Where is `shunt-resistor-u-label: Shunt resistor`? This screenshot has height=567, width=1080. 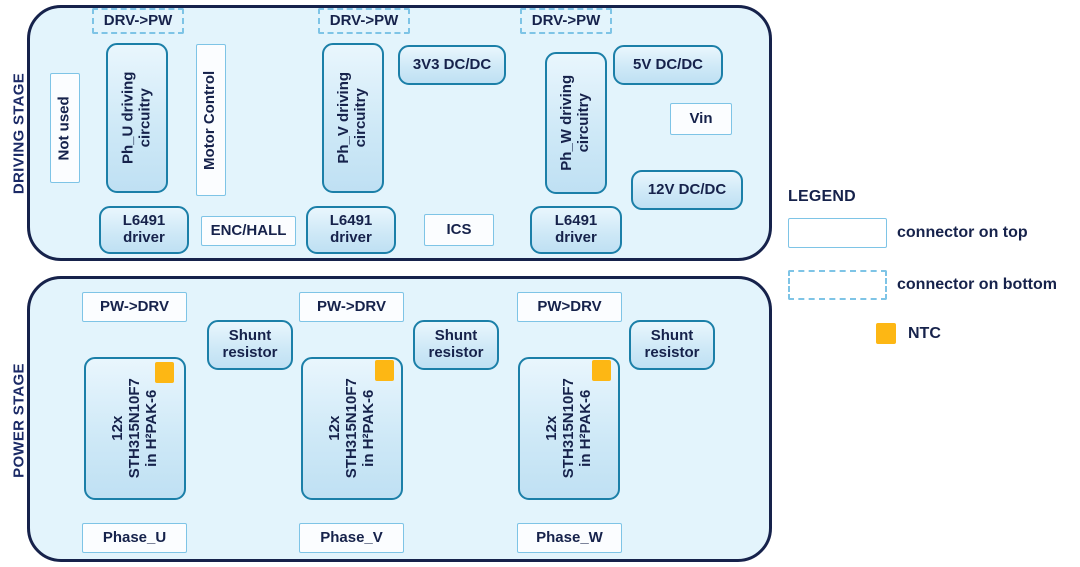
shunt-resistor-u-label: Shunt resistor is located at coordinates (250, 344).